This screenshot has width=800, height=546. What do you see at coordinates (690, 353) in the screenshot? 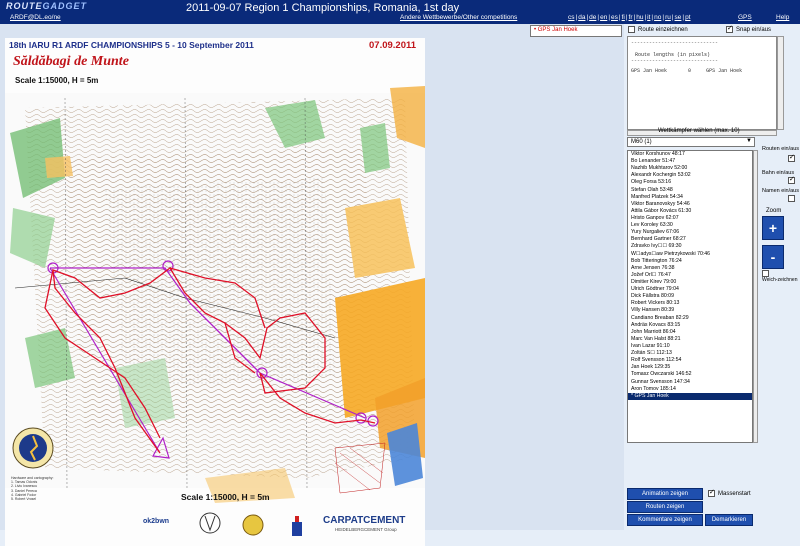
I see `runner-list-item: Zoltán S☐ 112:13` at bounding box center [690, 353].